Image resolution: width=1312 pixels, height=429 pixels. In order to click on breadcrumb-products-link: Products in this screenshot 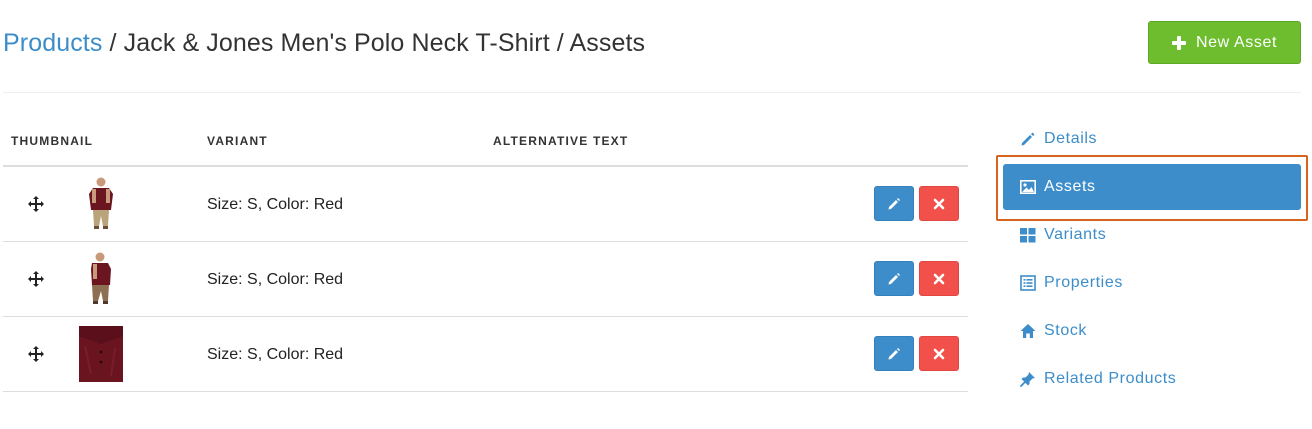, I will do `click(52, 43)`.